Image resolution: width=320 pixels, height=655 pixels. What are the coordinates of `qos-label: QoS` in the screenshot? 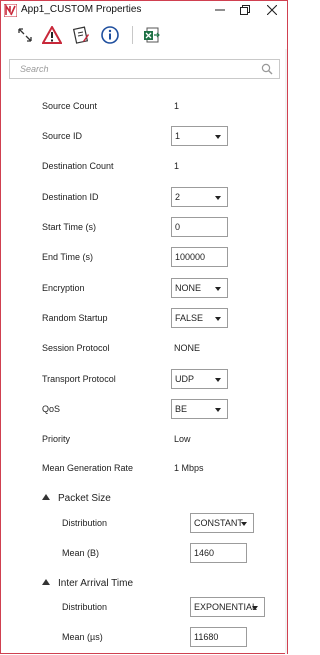 It's located at (51, 409).